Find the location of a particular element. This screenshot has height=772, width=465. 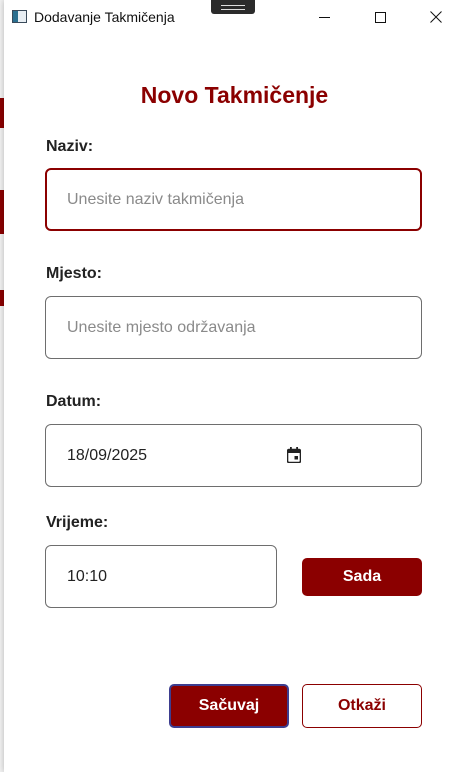

datum-value: 18/09/2025 is located at coordinates (107, 455).